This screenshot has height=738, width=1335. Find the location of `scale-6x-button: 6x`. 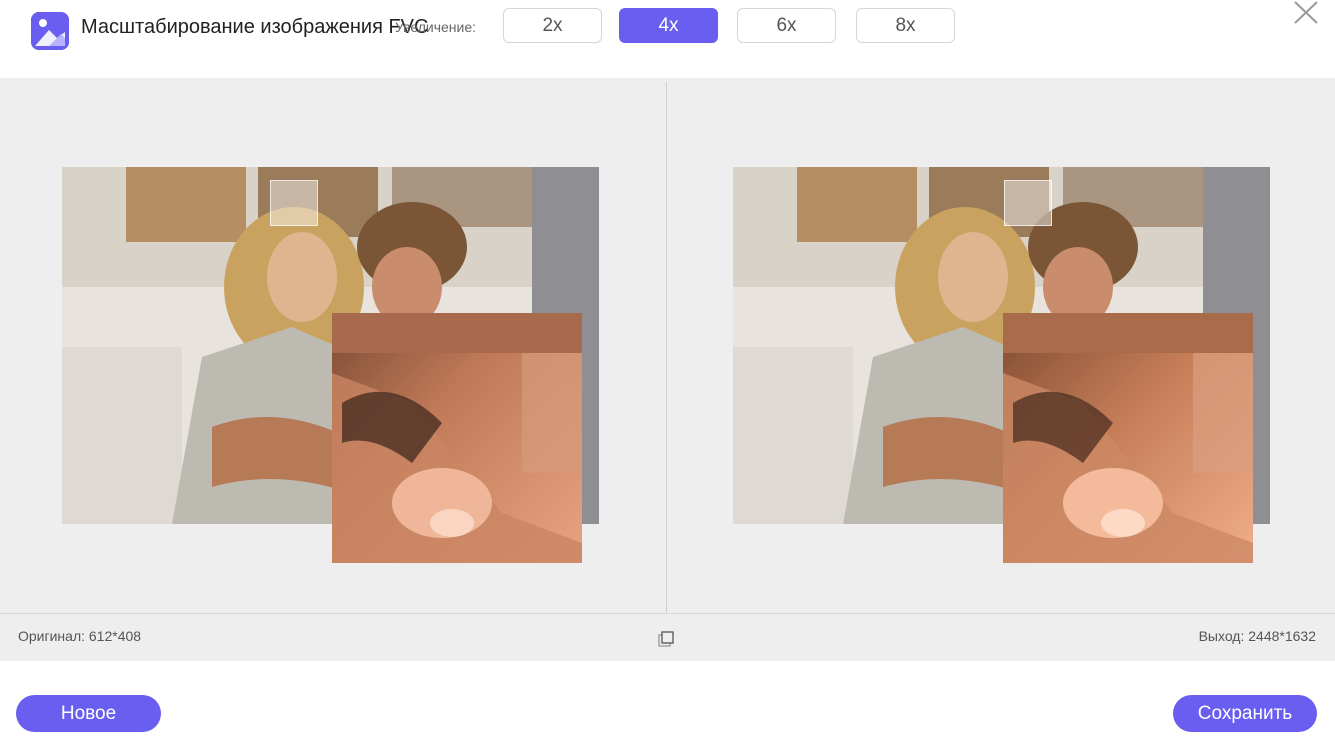

scale-6x-button: 6x is located at coordinates (786, 25).